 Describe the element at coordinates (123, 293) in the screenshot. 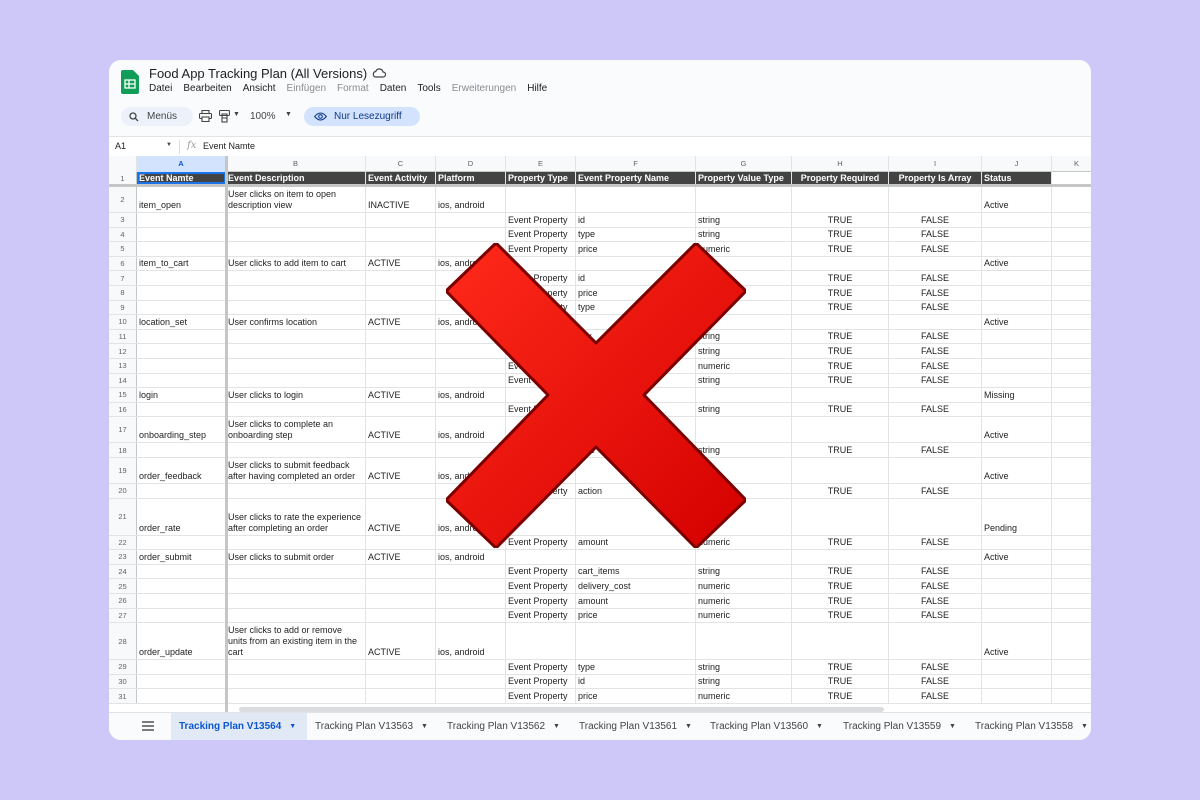

I see `row-number: 8` at that location.